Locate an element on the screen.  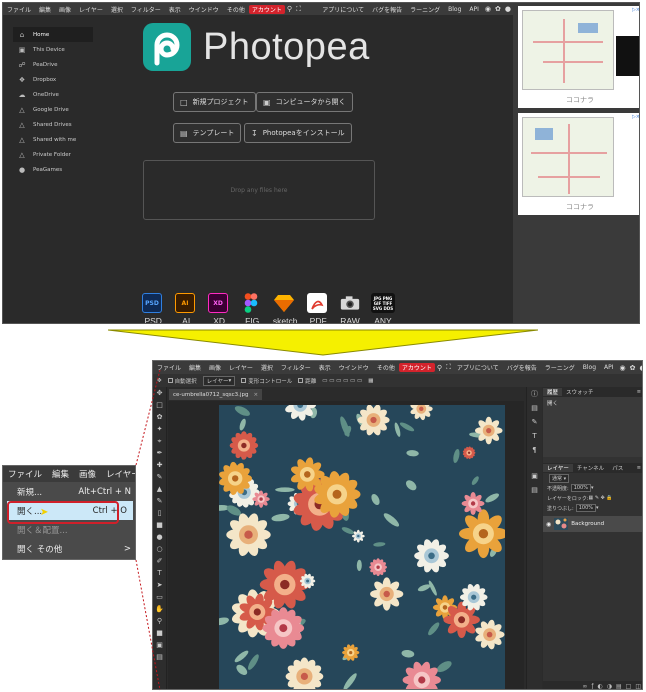
lasso-tool: ✿ is located at coordinates (160, 417).